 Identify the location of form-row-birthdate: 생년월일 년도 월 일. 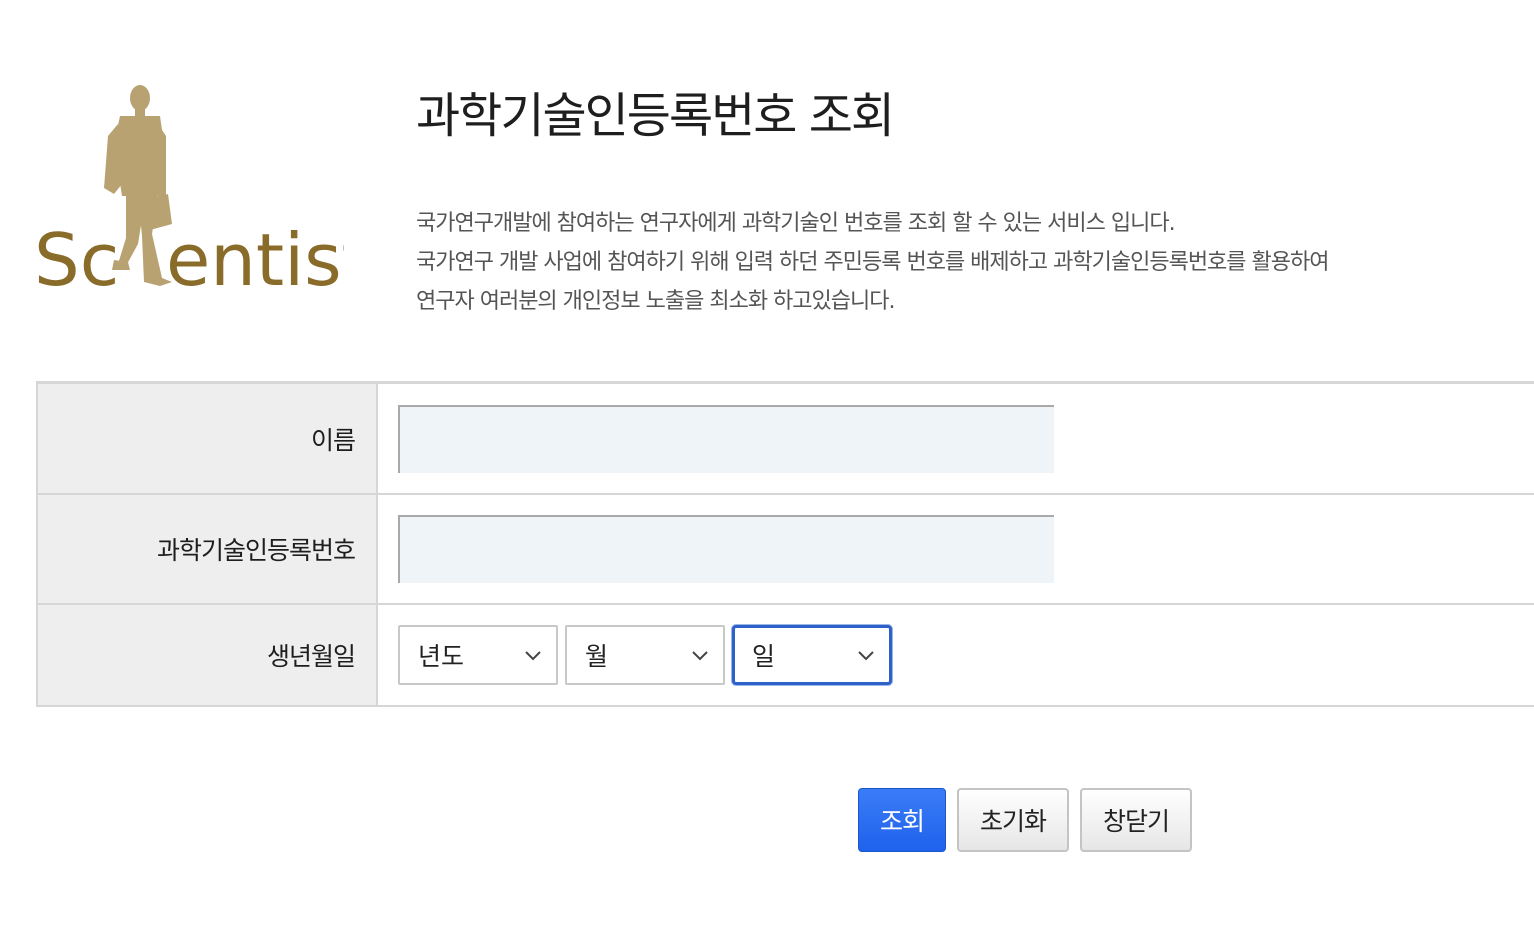
(785, 656).